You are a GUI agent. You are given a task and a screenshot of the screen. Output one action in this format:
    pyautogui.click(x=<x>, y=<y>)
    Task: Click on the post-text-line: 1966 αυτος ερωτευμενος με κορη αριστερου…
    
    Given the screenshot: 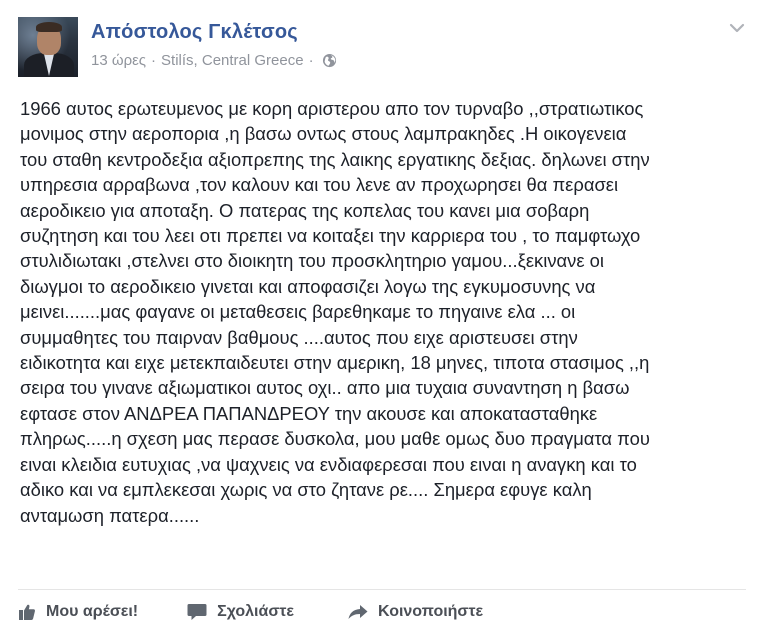 What is the action you would take?
    pyautogui.click(x=332, y=108)
    